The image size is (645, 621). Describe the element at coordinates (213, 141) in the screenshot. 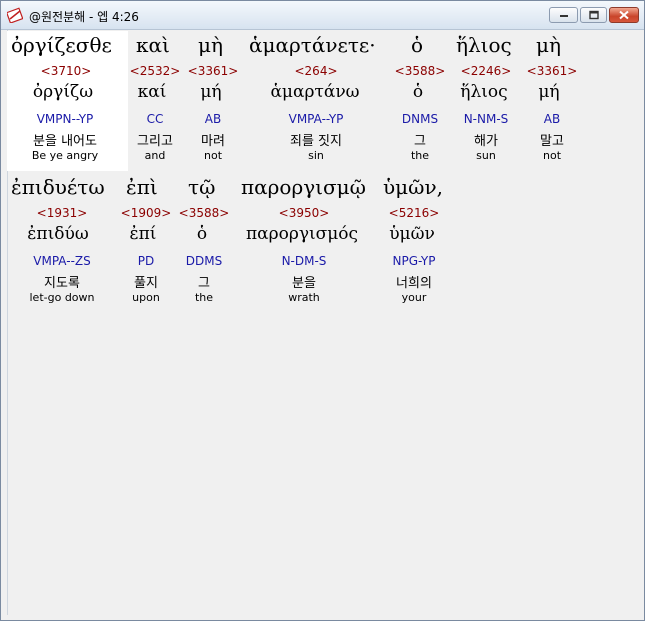

I see `korean-gloss: 마려` at that location.